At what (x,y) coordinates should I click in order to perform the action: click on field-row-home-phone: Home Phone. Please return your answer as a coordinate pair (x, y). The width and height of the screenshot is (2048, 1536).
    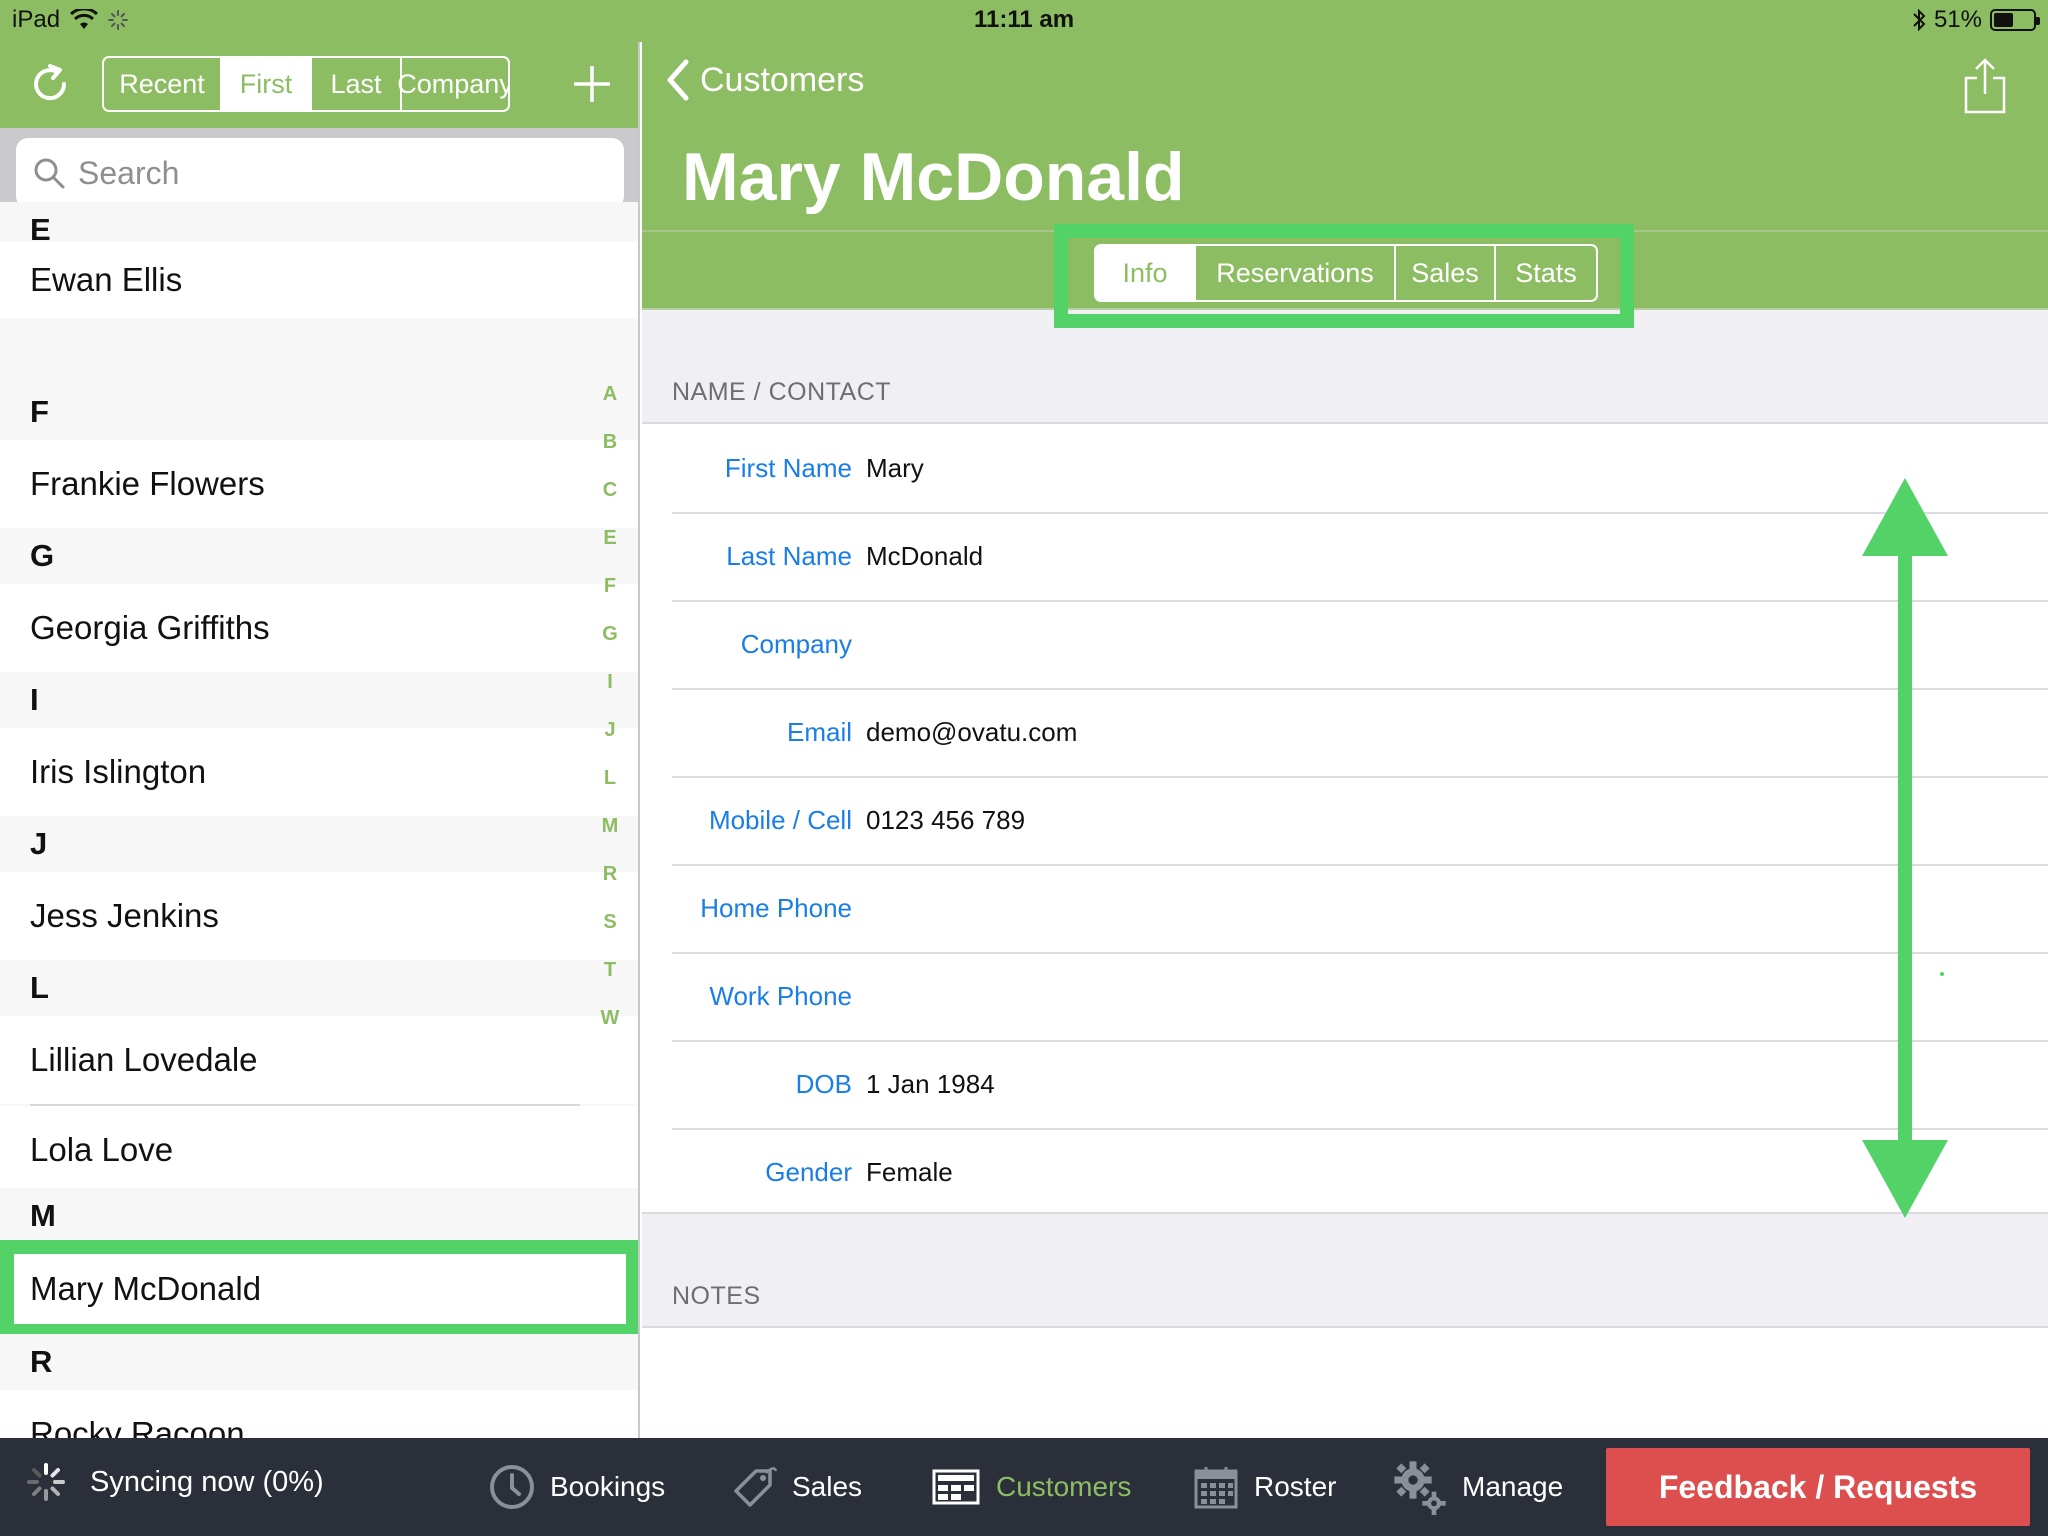
    Looking at the image, I should click on (1360, 908).